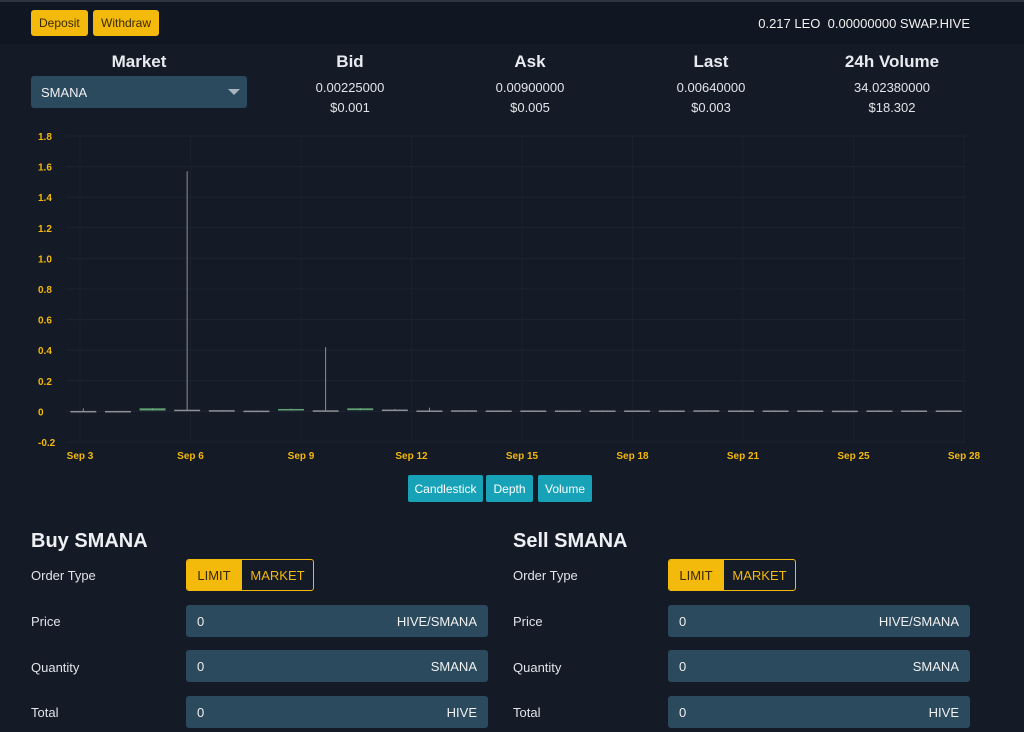  I want to click on y-tick-label: 0.2, so click(45, 382).